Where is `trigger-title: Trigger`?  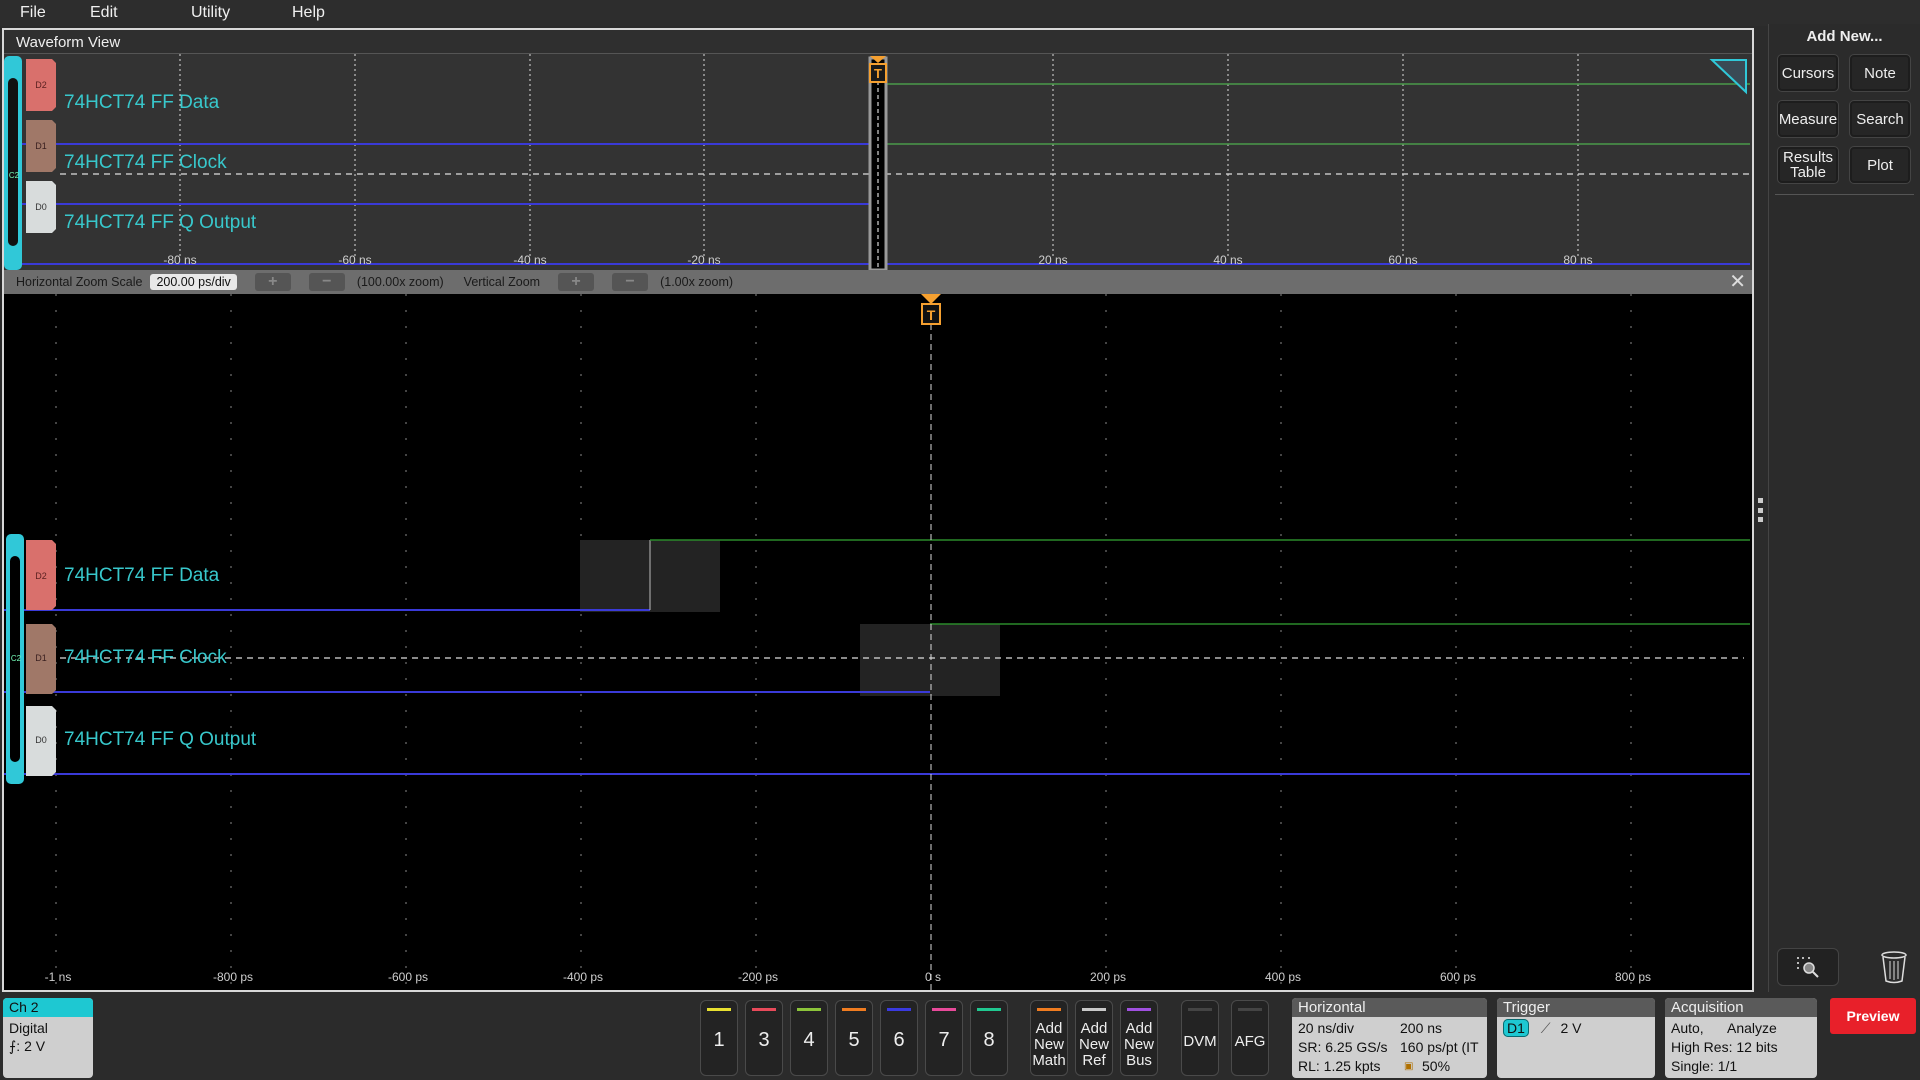
trigger-title: Trigger is located at coordinates (1576, 1007).